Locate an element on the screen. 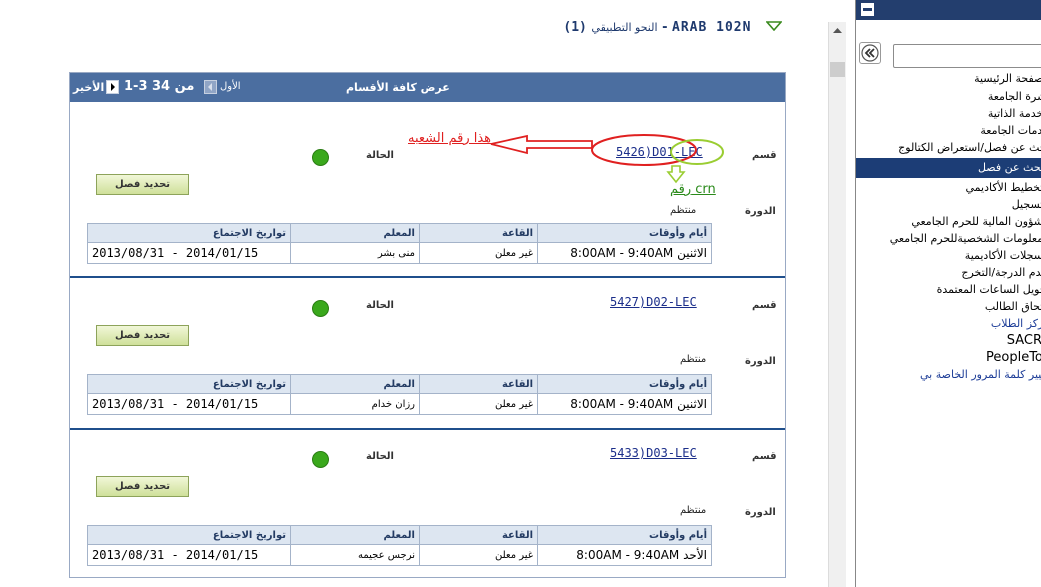 The height and width of the screenshot is (587, 1041). section-number-annotation: هذا رقم الشعبه is located at coordinates (450, 138).